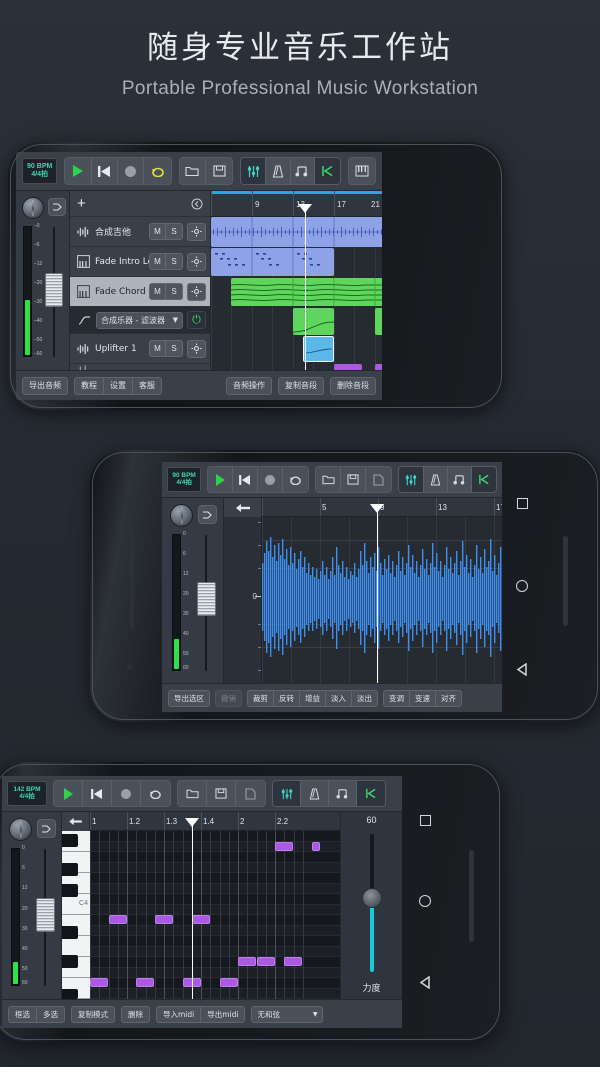 The image size is (600, 1067). I want to click on pitch-shift-button: 变调, so click(396, 698).